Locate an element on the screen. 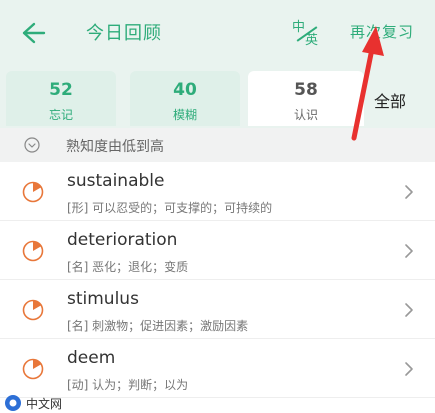 The image size is (435, 413). word-row: deterioration [名] 恶化；退化；变质 is located at coordinates (217, 250).